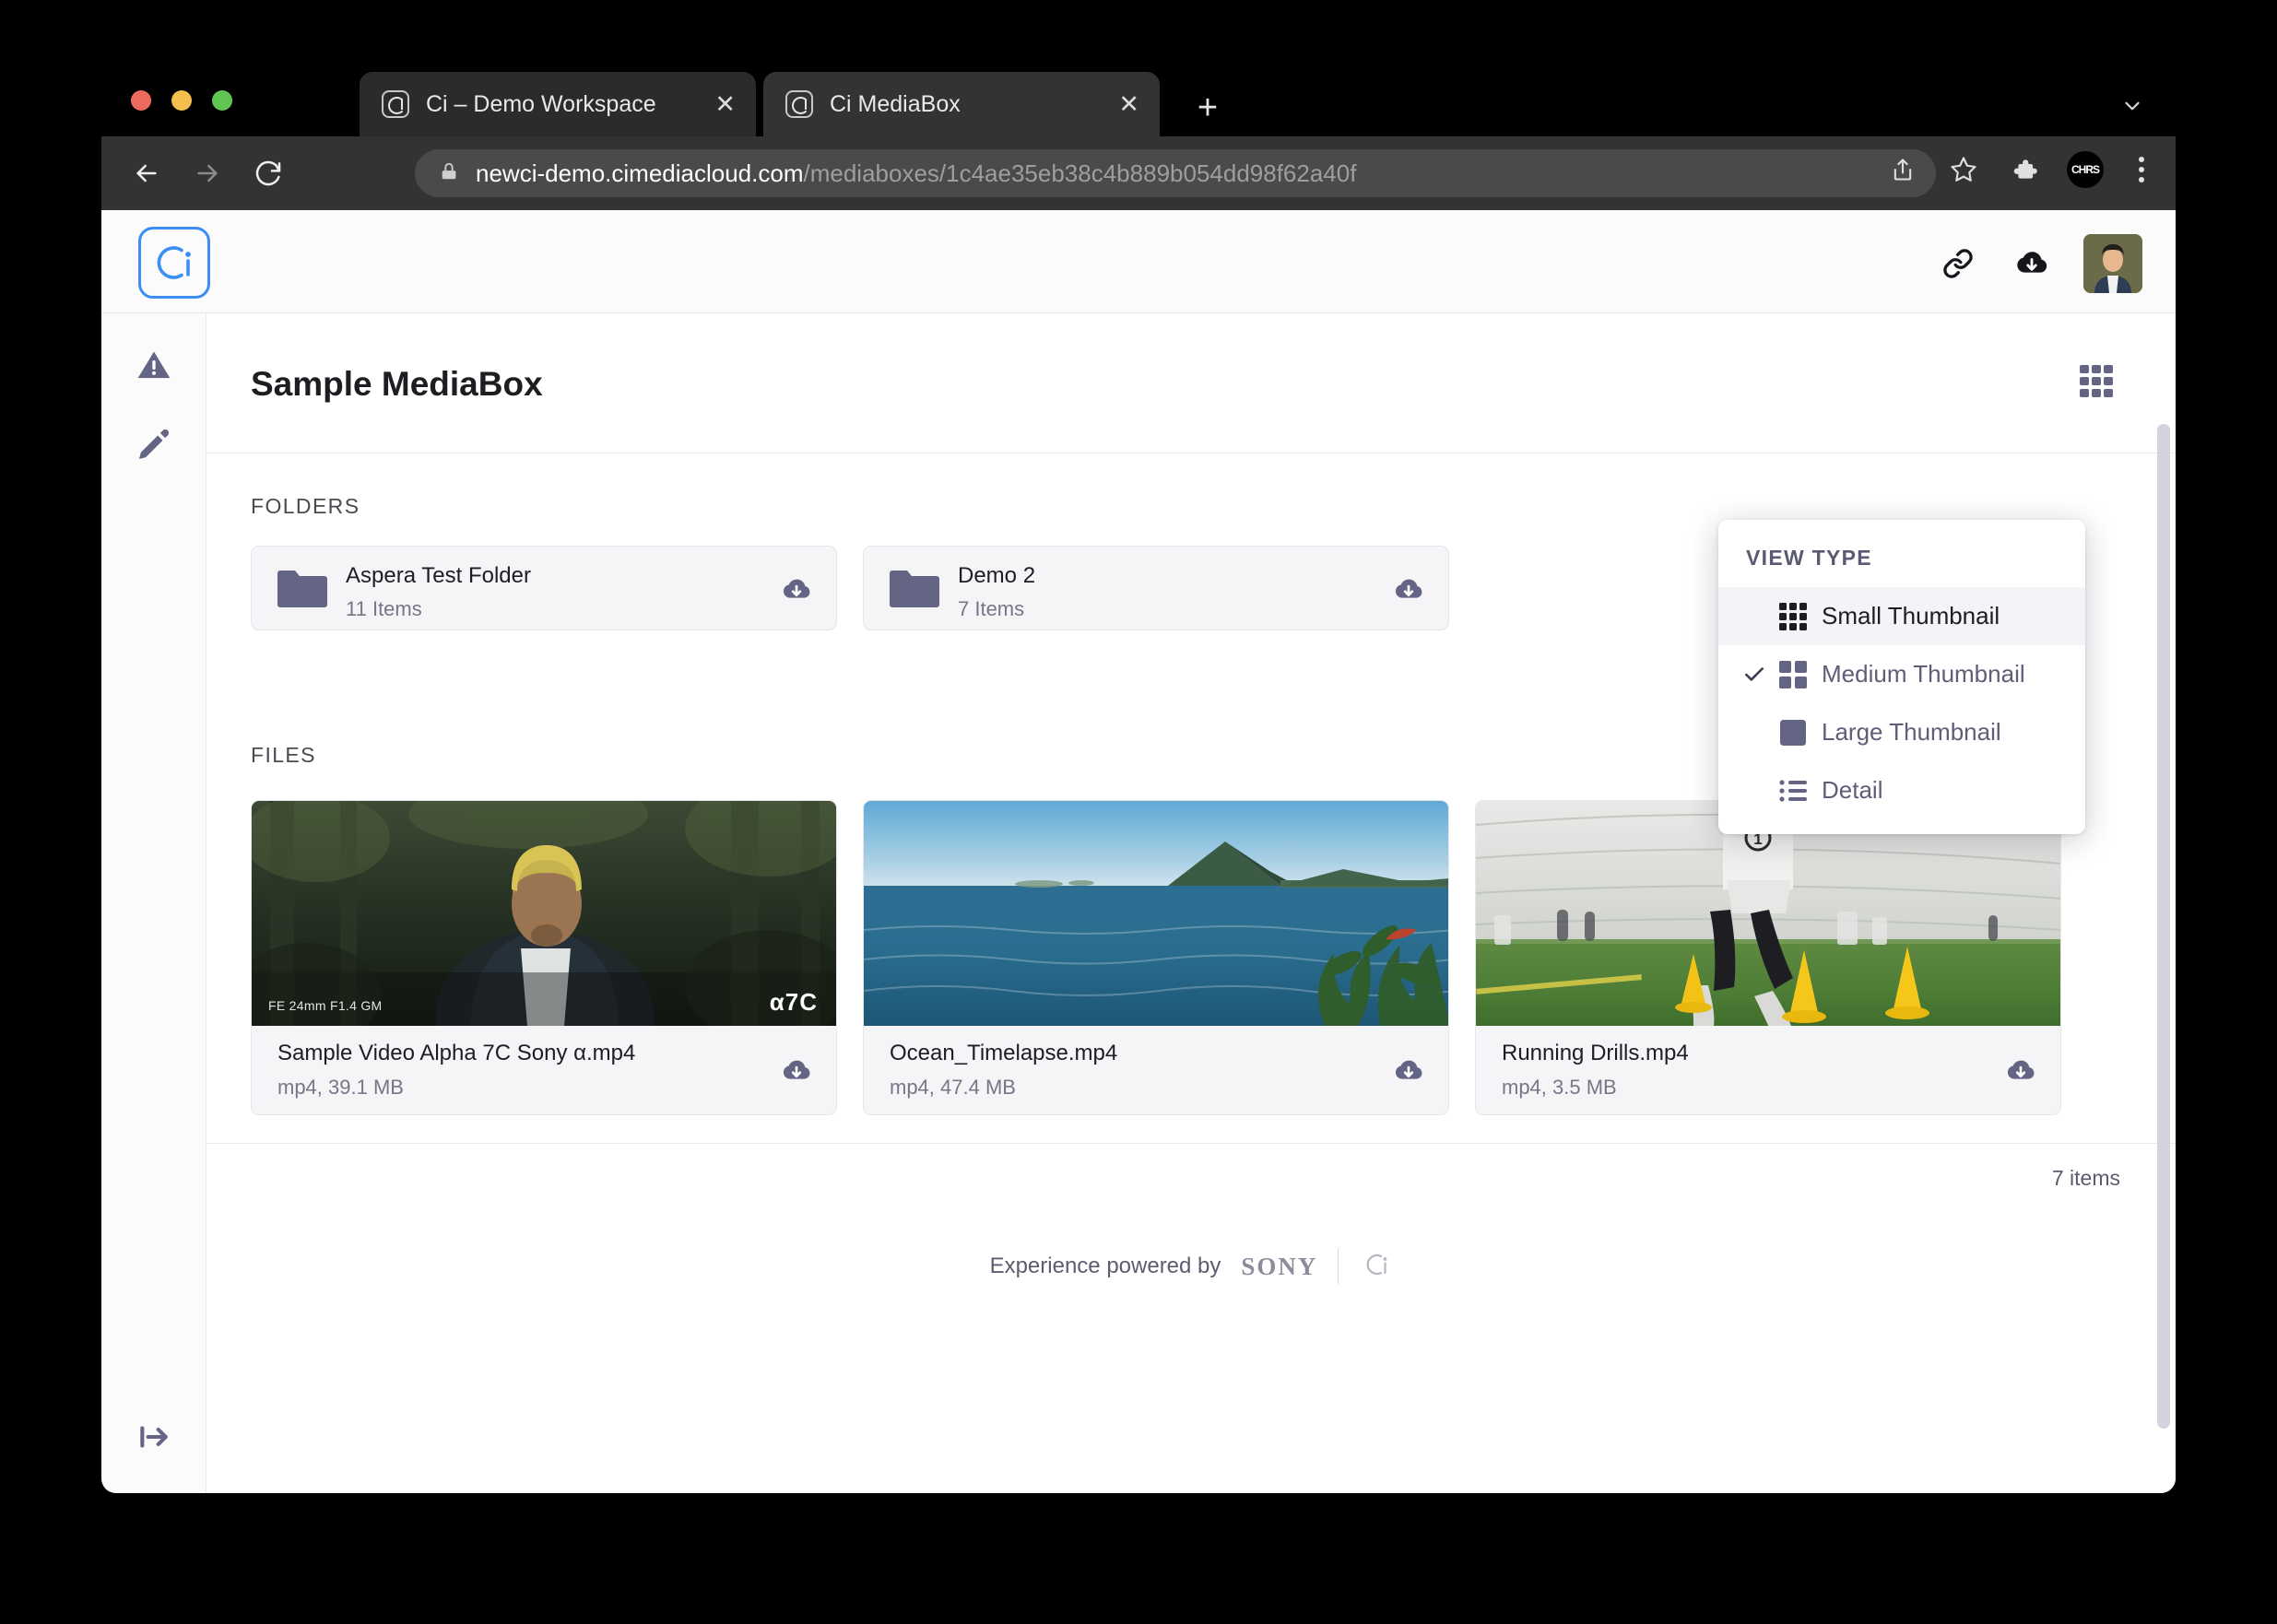  Describe the element at coordinates (1191, 1177) in the screenshot. I see `item-count-bar: 7 items` at that location.